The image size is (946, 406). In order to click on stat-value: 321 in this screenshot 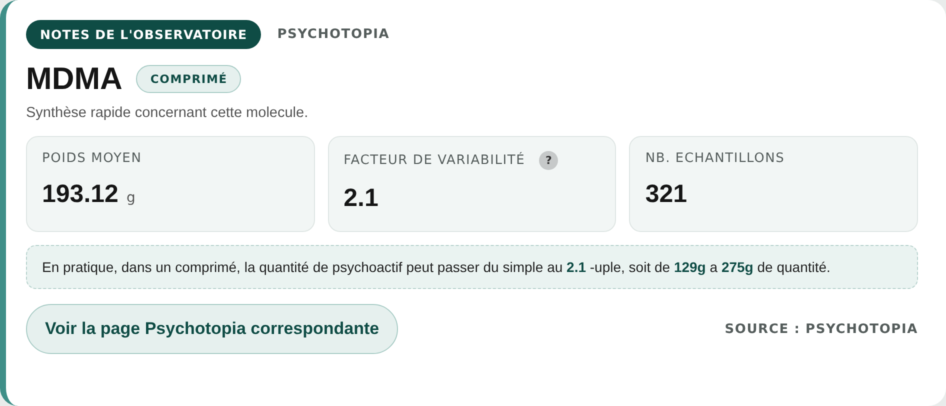, I will do `click(666, 194)`.